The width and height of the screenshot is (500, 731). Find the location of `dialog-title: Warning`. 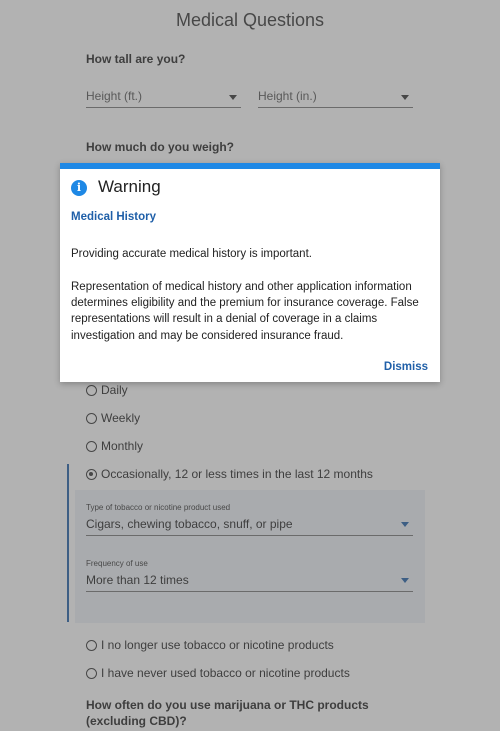

dialog-title: Warning is located at coordinates (129, 186).